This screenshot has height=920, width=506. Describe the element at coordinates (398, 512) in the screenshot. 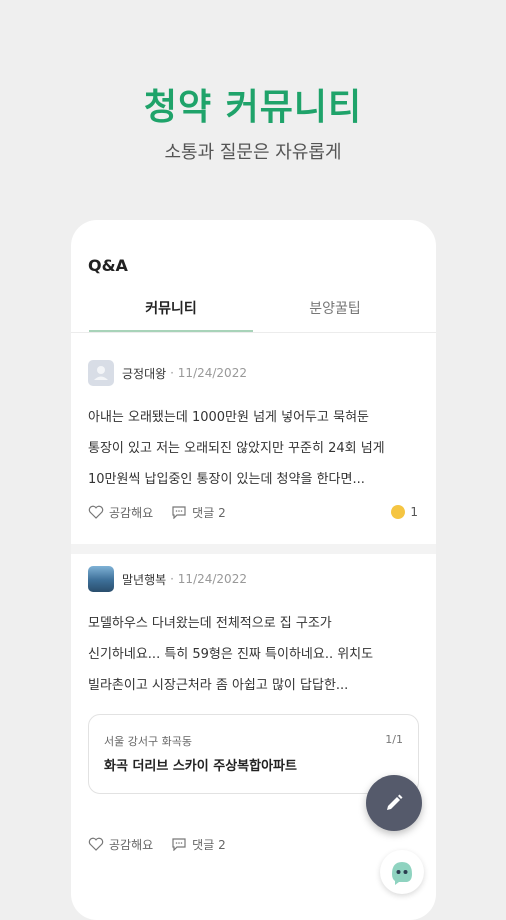

I see `smile-emoji-icon` at that location.